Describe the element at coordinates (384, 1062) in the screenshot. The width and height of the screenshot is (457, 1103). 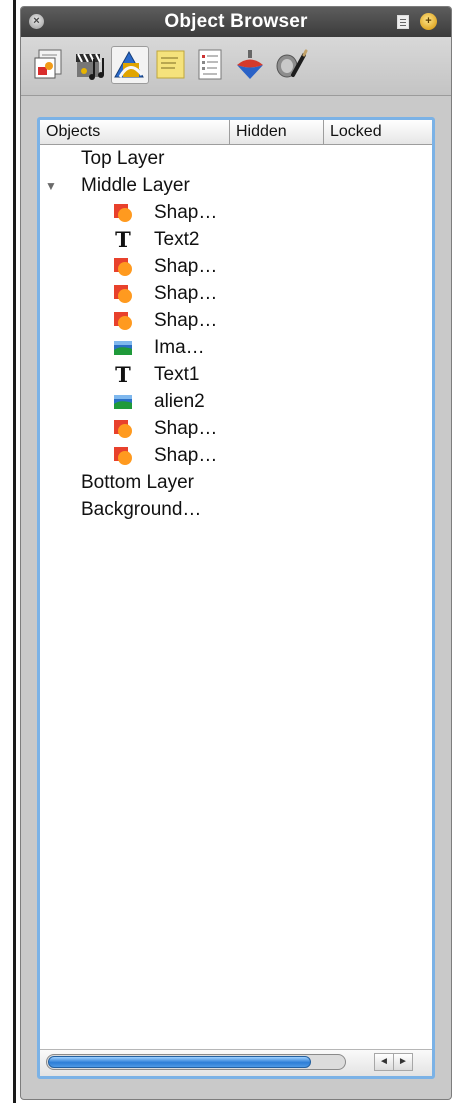
I see `scroll-left-button: ◄` at that location.